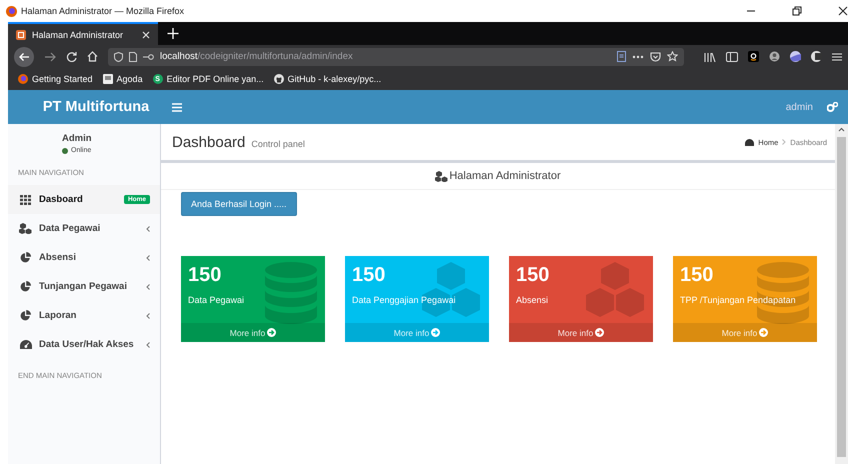 This screenshot has height=464, width=848. What do you see at coordinates (71, 56) in the screenshot?
I see `reload-icon` at bounding box center [71, 56].